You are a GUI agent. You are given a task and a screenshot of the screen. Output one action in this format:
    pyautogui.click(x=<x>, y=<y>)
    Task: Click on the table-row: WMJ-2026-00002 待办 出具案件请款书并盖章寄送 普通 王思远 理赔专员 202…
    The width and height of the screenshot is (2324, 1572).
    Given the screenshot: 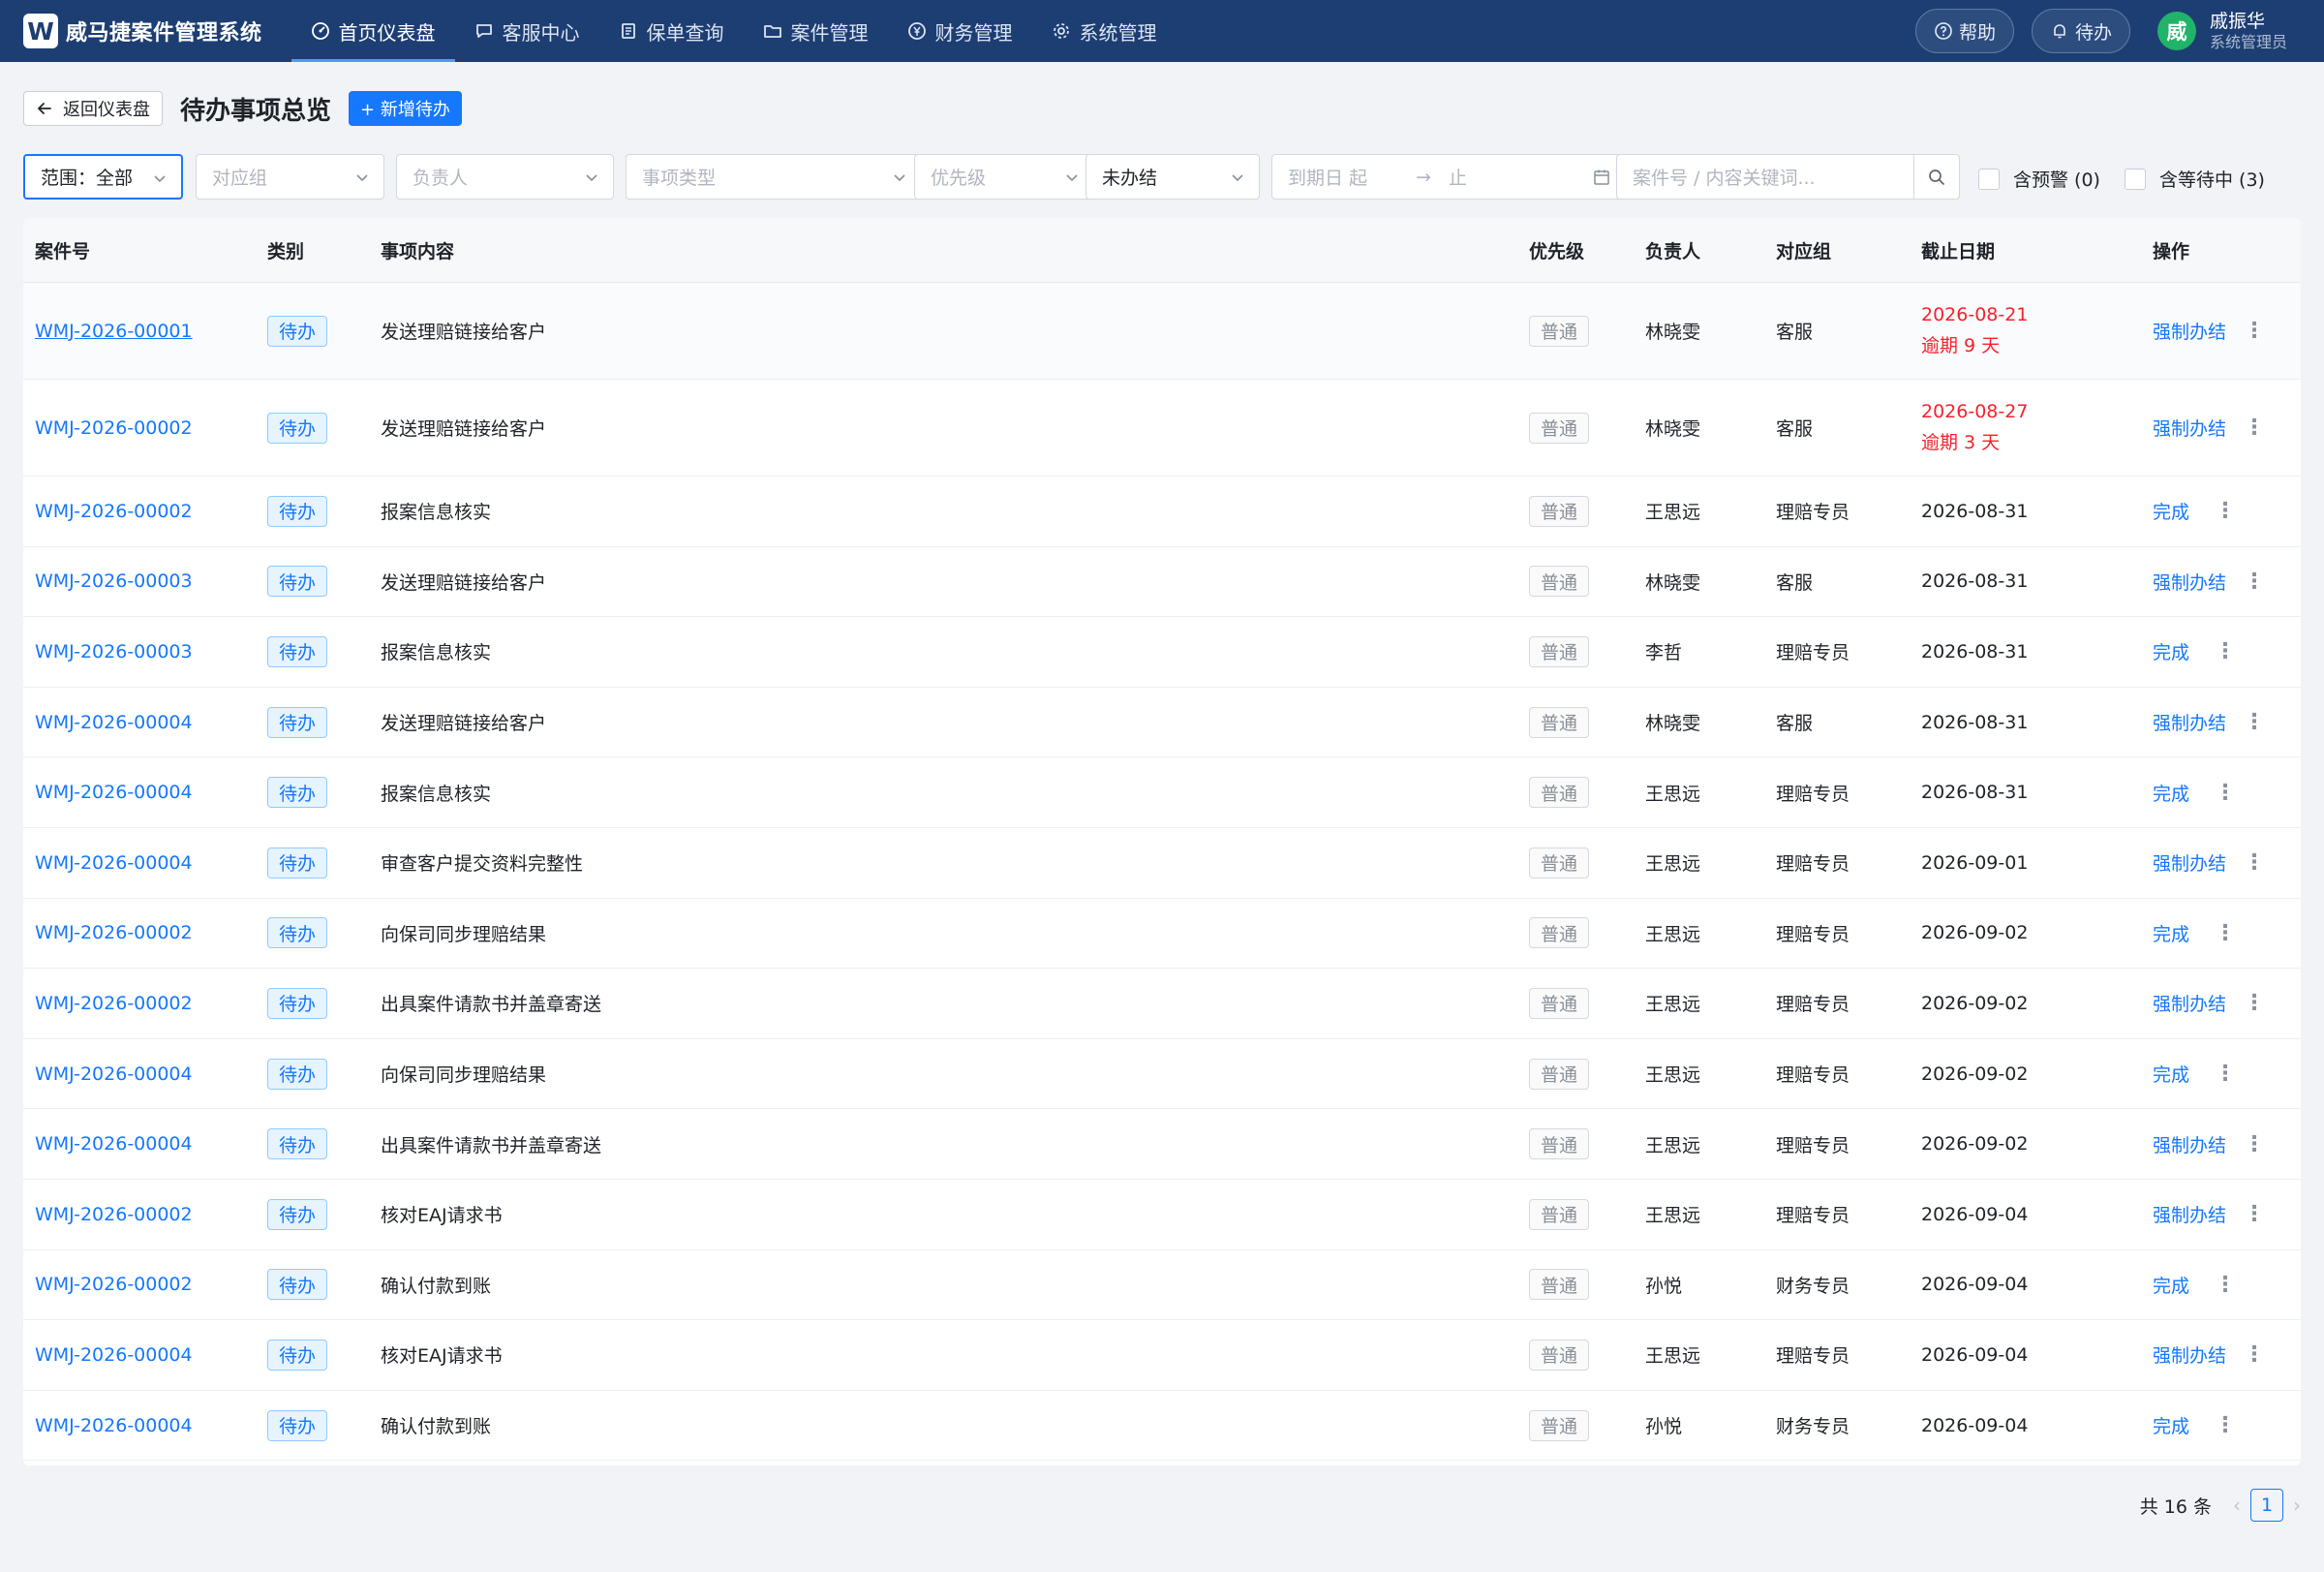 What is the action you would take?
    pyautogui.click(x=1162, y=1004)
    